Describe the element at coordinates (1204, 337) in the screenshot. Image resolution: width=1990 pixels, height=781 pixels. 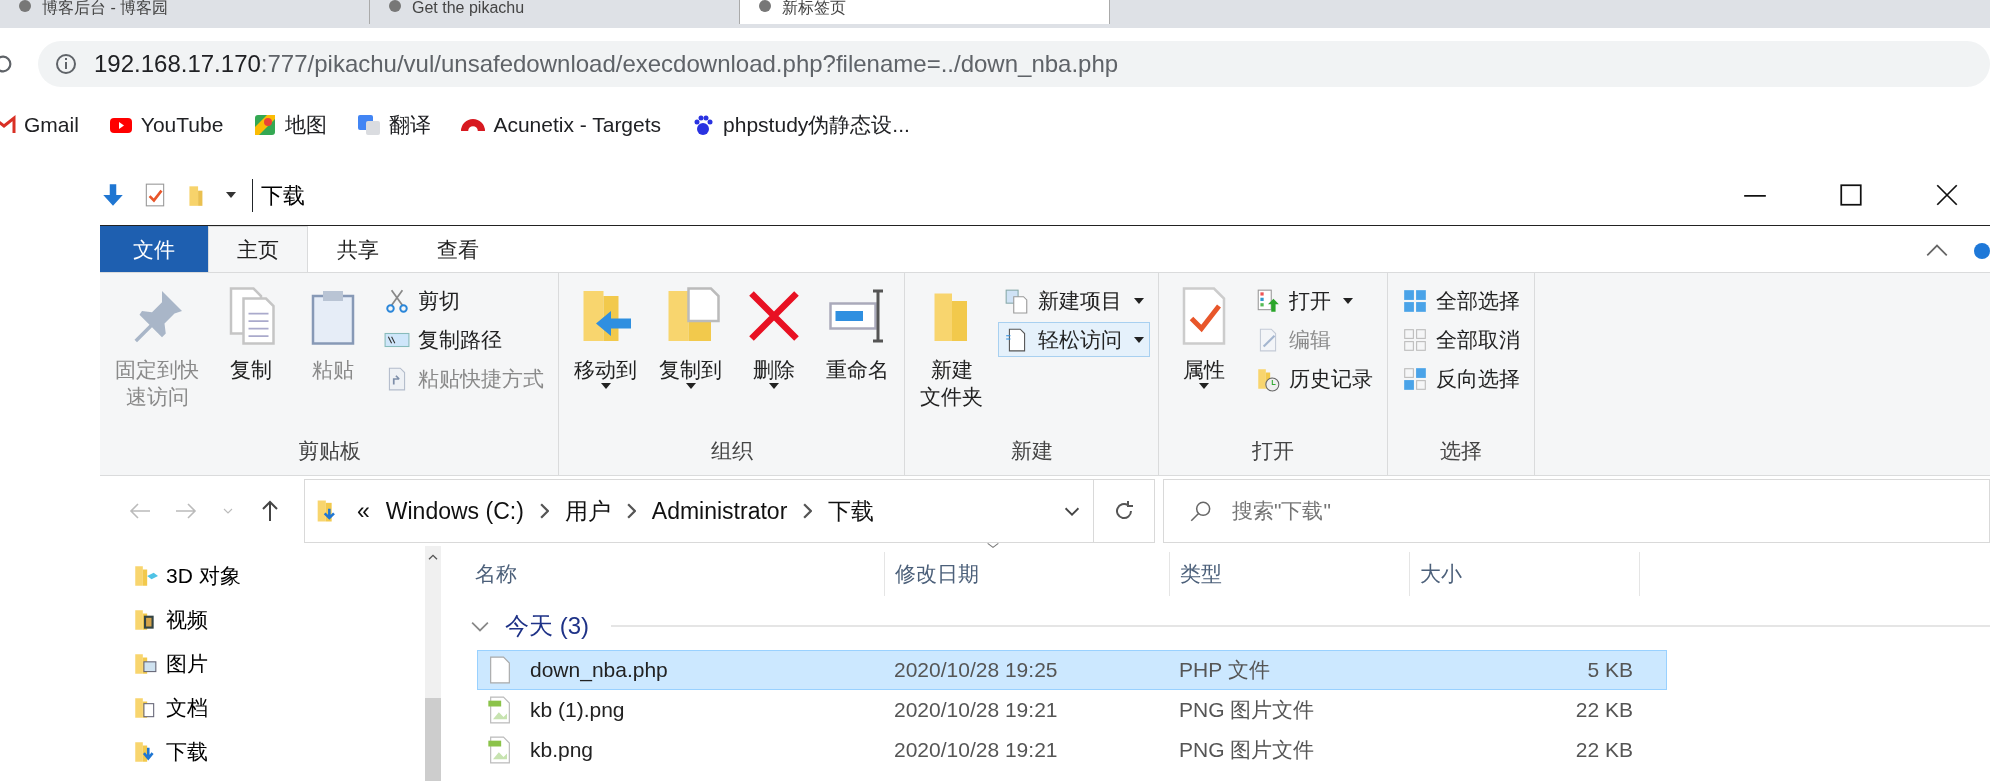
I see `ribbon-button: 属性` at that location.